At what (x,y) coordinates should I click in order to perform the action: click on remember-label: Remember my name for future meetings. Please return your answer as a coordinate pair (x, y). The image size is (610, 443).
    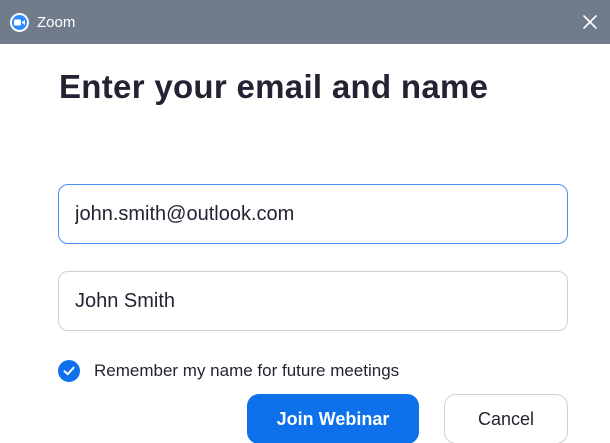
    Looking at the image, I should click on (247, 370).